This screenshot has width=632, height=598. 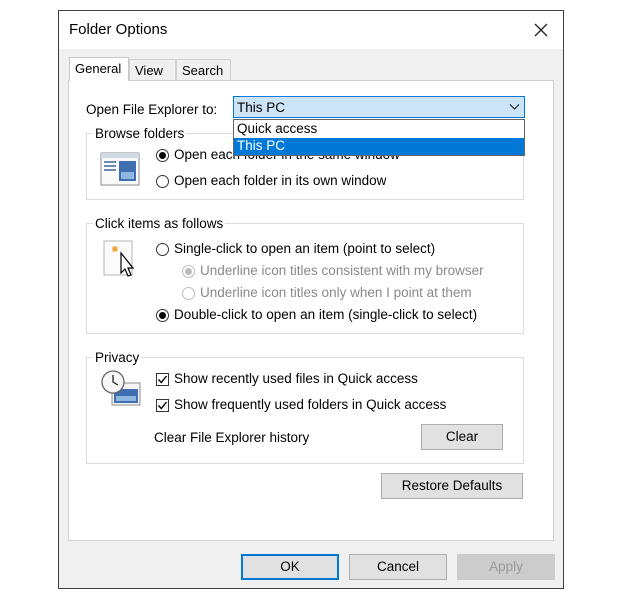 What do you see at coordinates (398, 567) in the screenshot?
I see `cancel-button: Cancel` at bounding box center [398, 567].